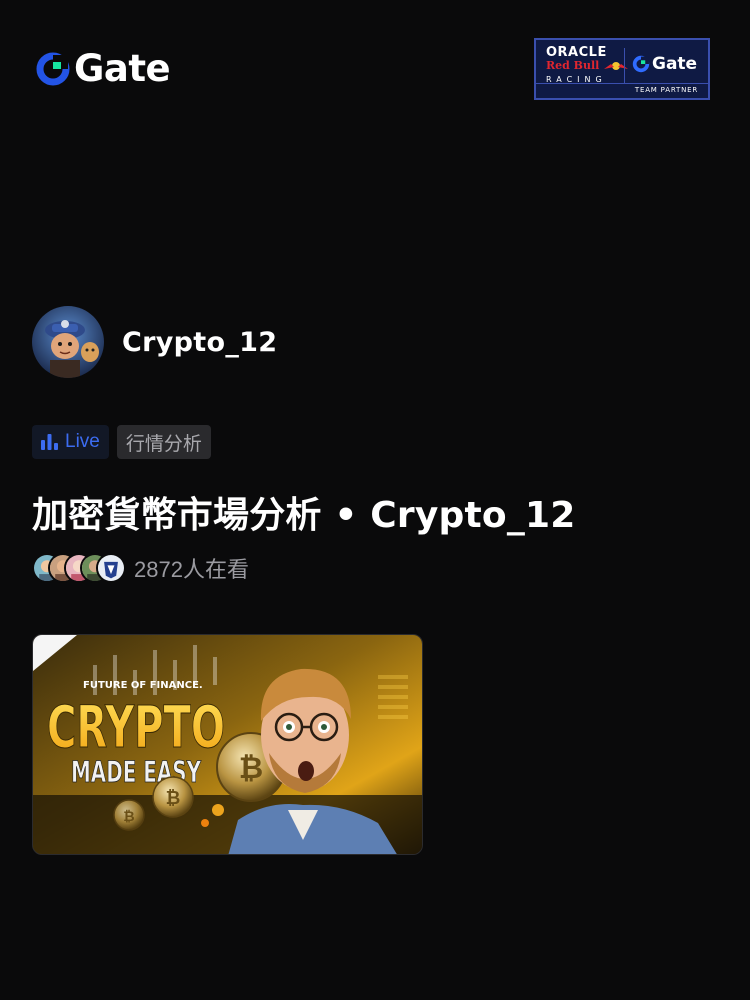 This screenshot has height=1000, width=750. I want to click on red-bull-wordmark: Red Bull, so click(587, 65).